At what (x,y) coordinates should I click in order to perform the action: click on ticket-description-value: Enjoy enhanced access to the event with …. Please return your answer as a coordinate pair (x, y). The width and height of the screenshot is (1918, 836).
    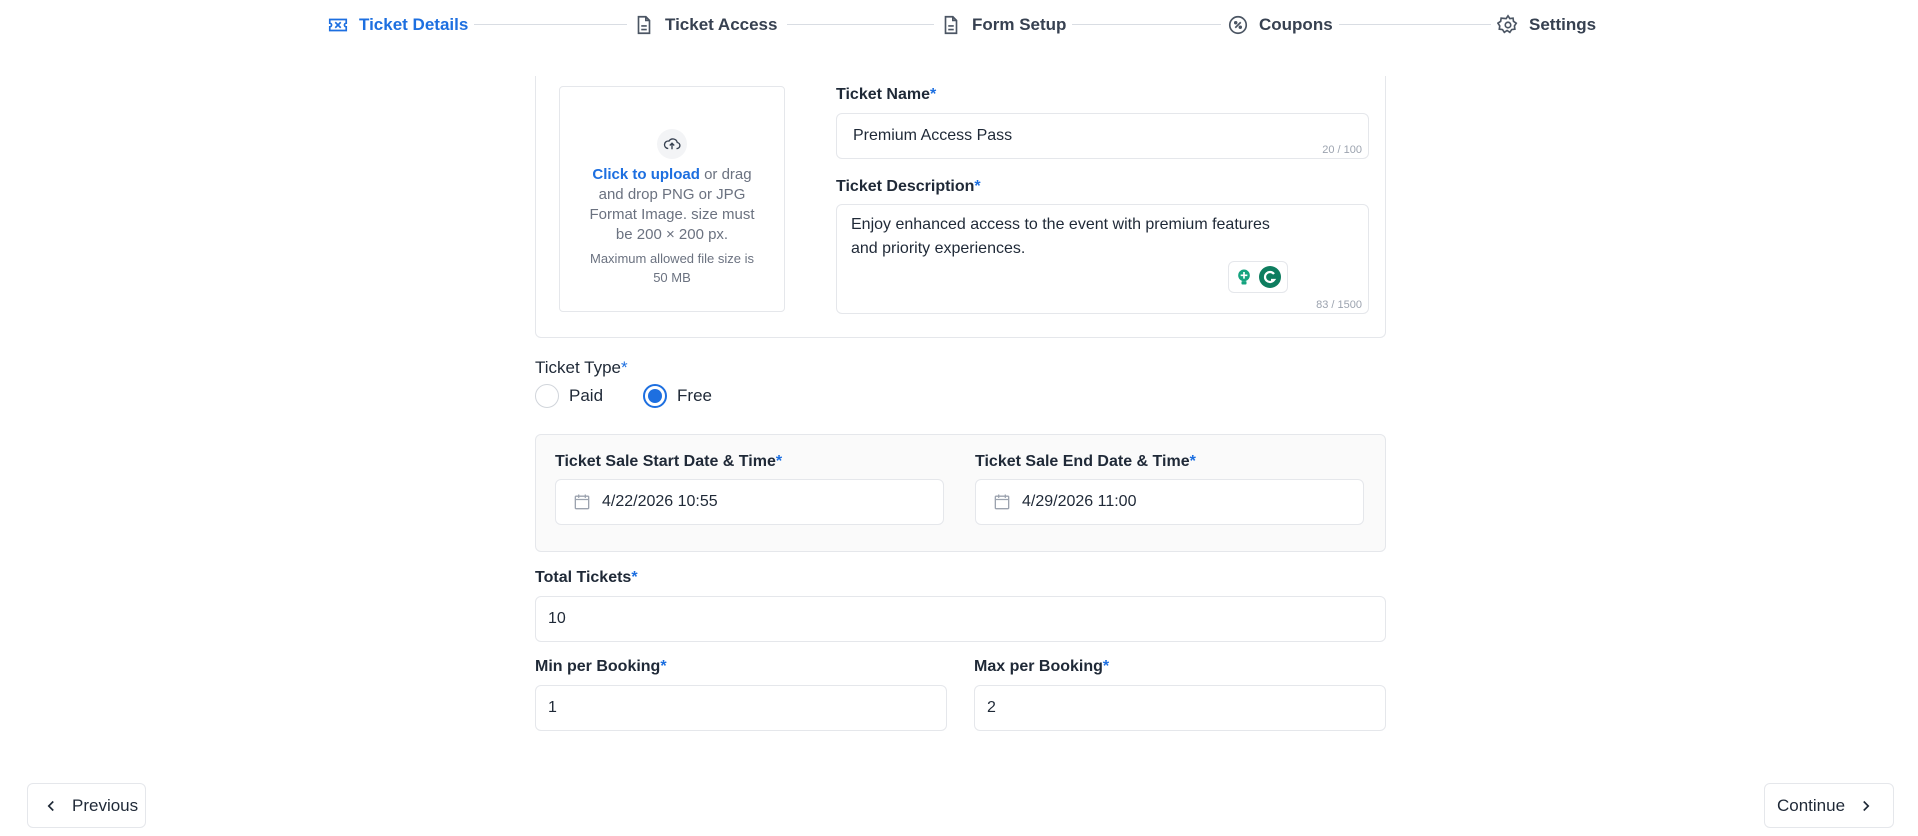
    Looking at the image, I should click on (1060, 236).